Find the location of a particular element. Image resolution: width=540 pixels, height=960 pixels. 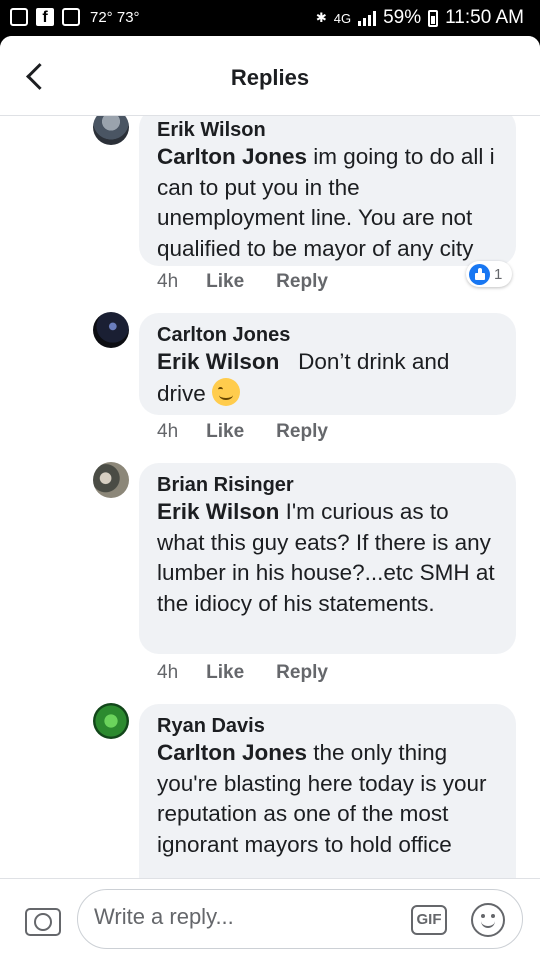

facebook-icon: f is located at coordinates (45, 17).